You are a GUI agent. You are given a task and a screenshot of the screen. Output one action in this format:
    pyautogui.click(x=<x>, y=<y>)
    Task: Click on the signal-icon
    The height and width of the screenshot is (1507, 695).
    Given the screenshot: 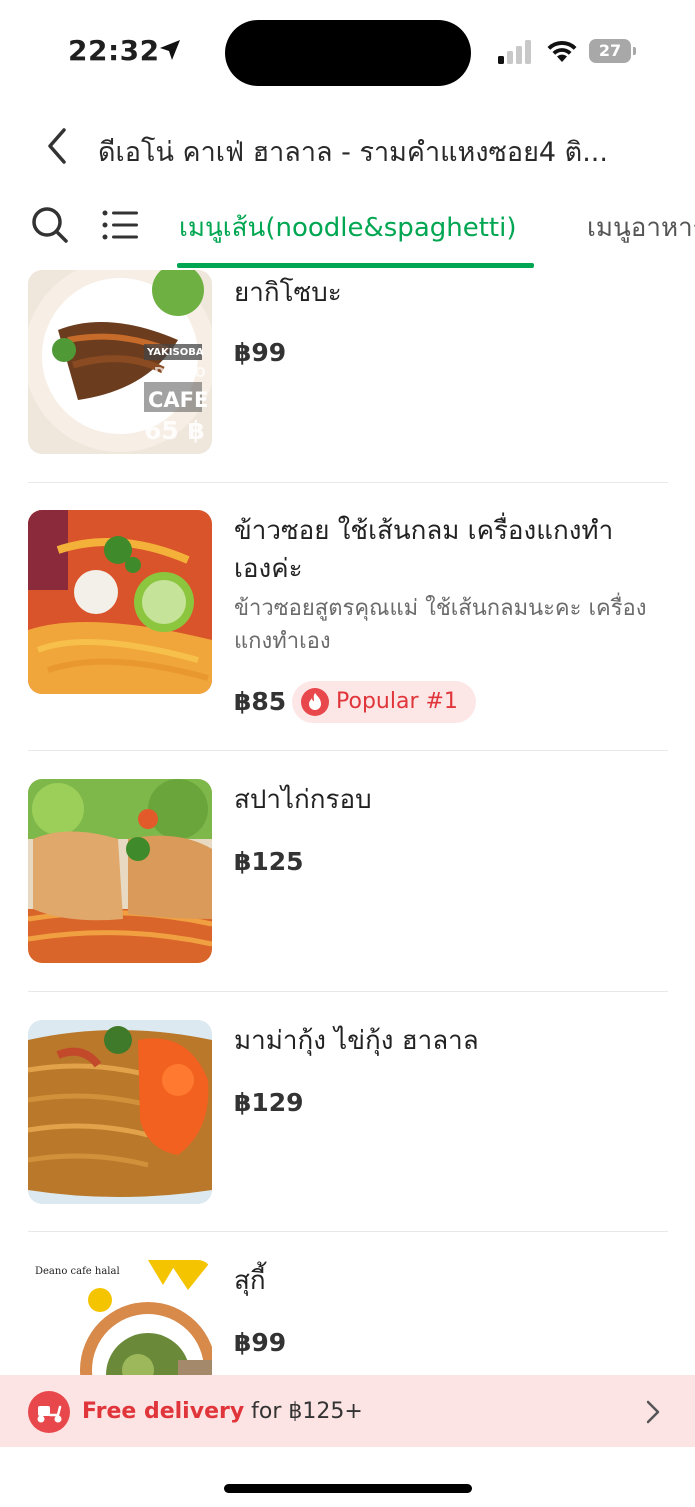 What is the action you would take?
    pyautogui.click(x=514, y=52)
    